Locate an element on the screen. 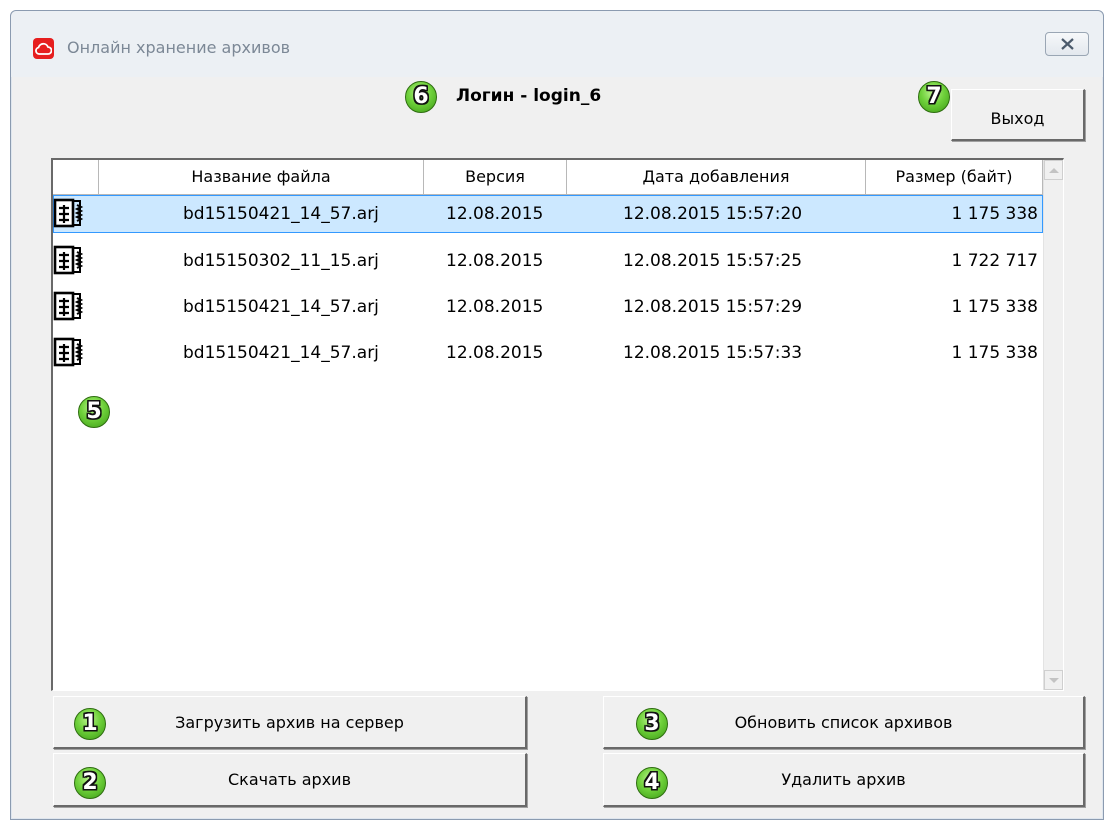  column-header-date: Дата добавления is located at coordinates (716, 177).